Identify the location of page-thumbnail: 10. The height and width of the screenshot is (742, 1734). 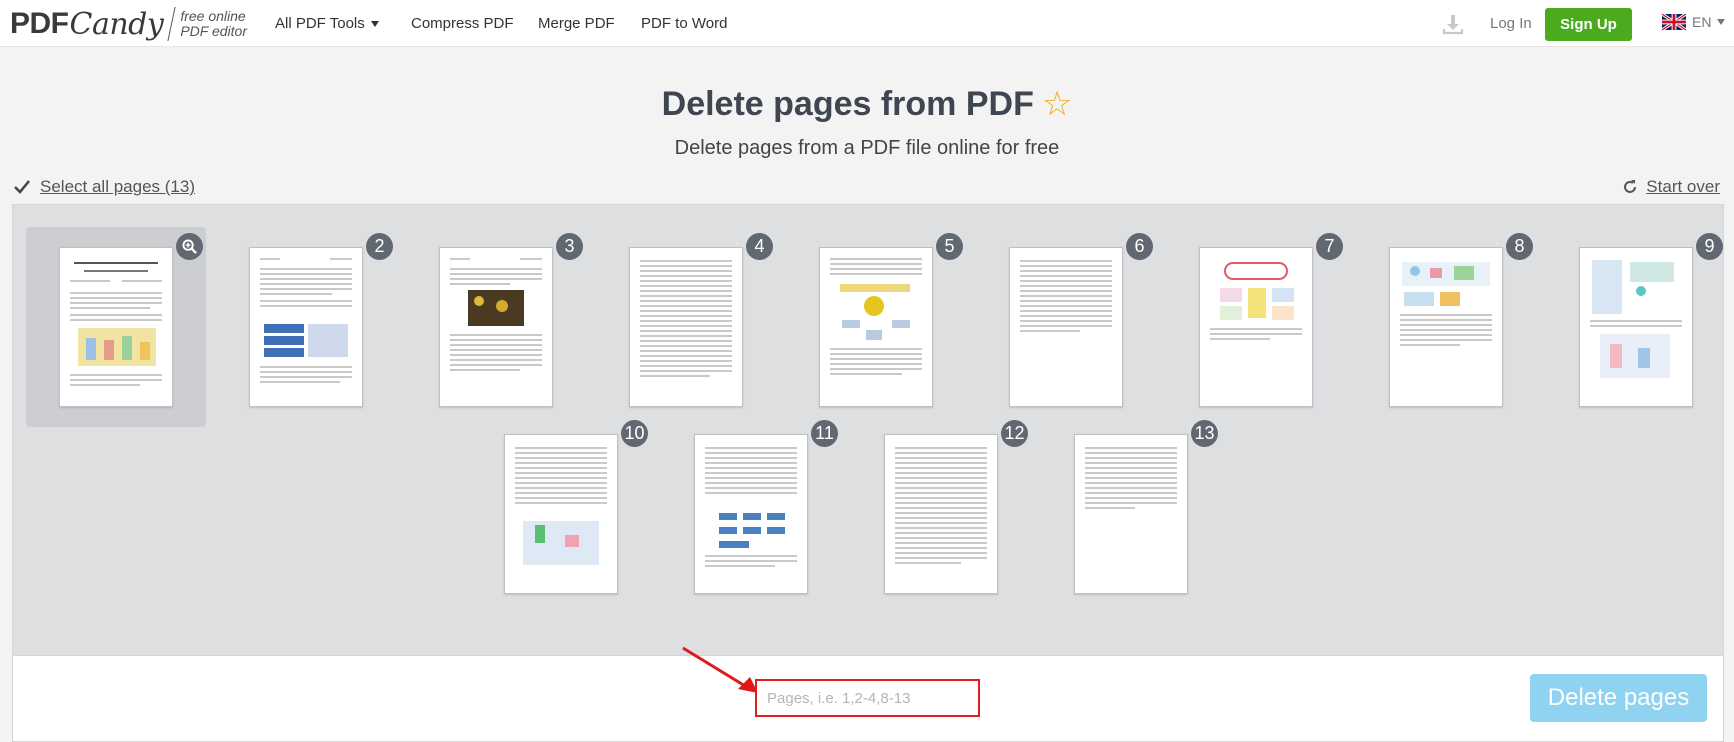
(561, 514).